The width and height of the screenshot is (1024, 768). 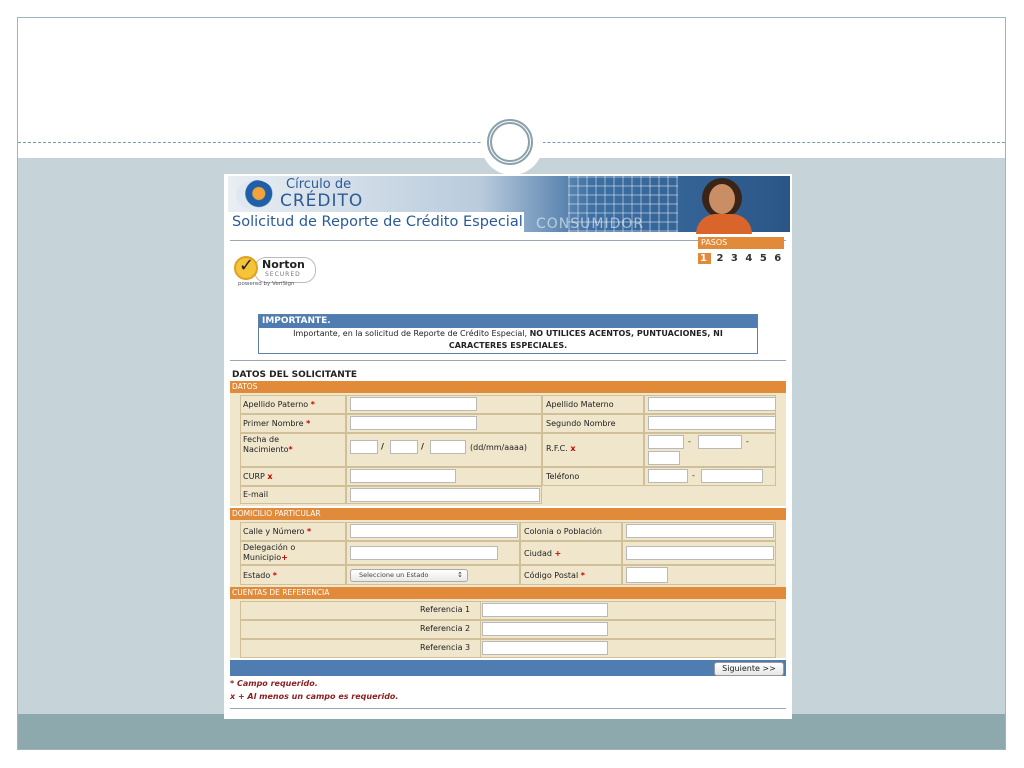 What do you see at coordinates (590, 224) in the screenshot?
I see `banner-subtitle: CONSUMIDOR` at bounding box center [590, 224].